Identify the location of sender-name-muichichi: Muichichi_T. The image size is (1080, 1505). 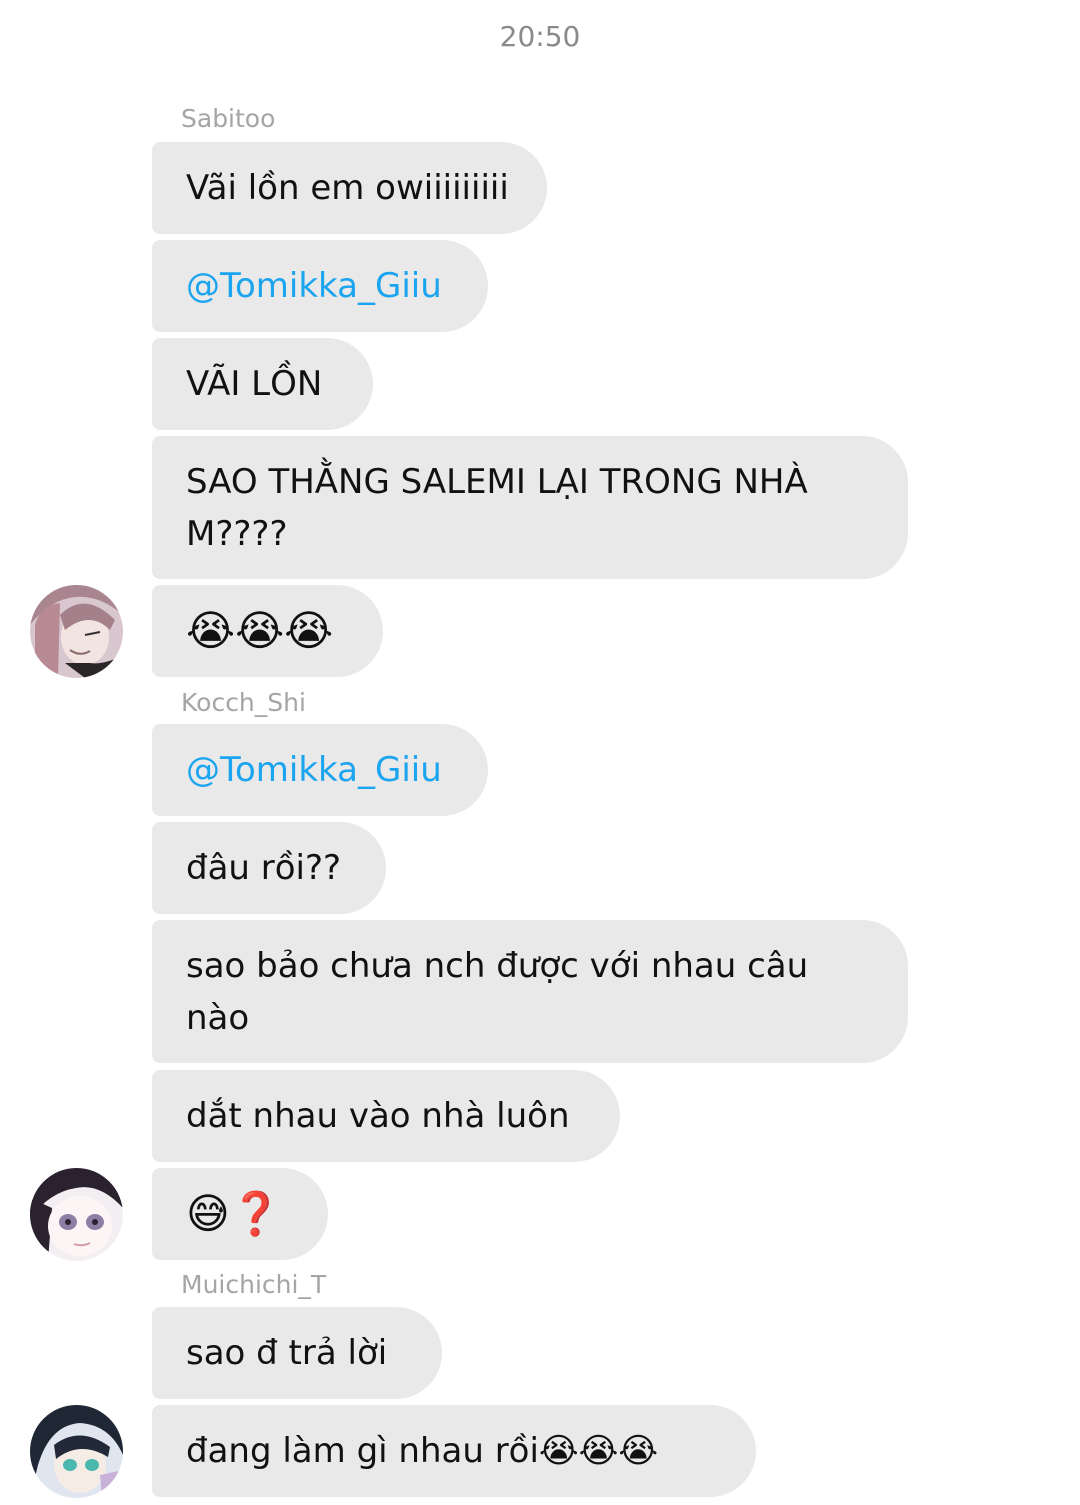
(254, 1284).